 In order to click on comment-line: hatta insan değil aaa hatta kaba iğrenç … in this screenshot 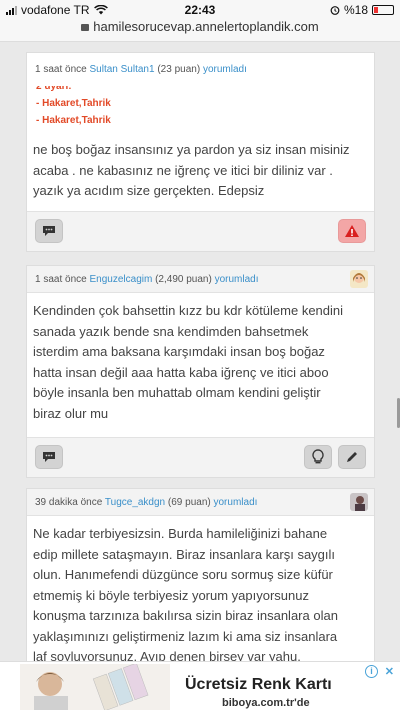, I will do `click(181, 372)`.